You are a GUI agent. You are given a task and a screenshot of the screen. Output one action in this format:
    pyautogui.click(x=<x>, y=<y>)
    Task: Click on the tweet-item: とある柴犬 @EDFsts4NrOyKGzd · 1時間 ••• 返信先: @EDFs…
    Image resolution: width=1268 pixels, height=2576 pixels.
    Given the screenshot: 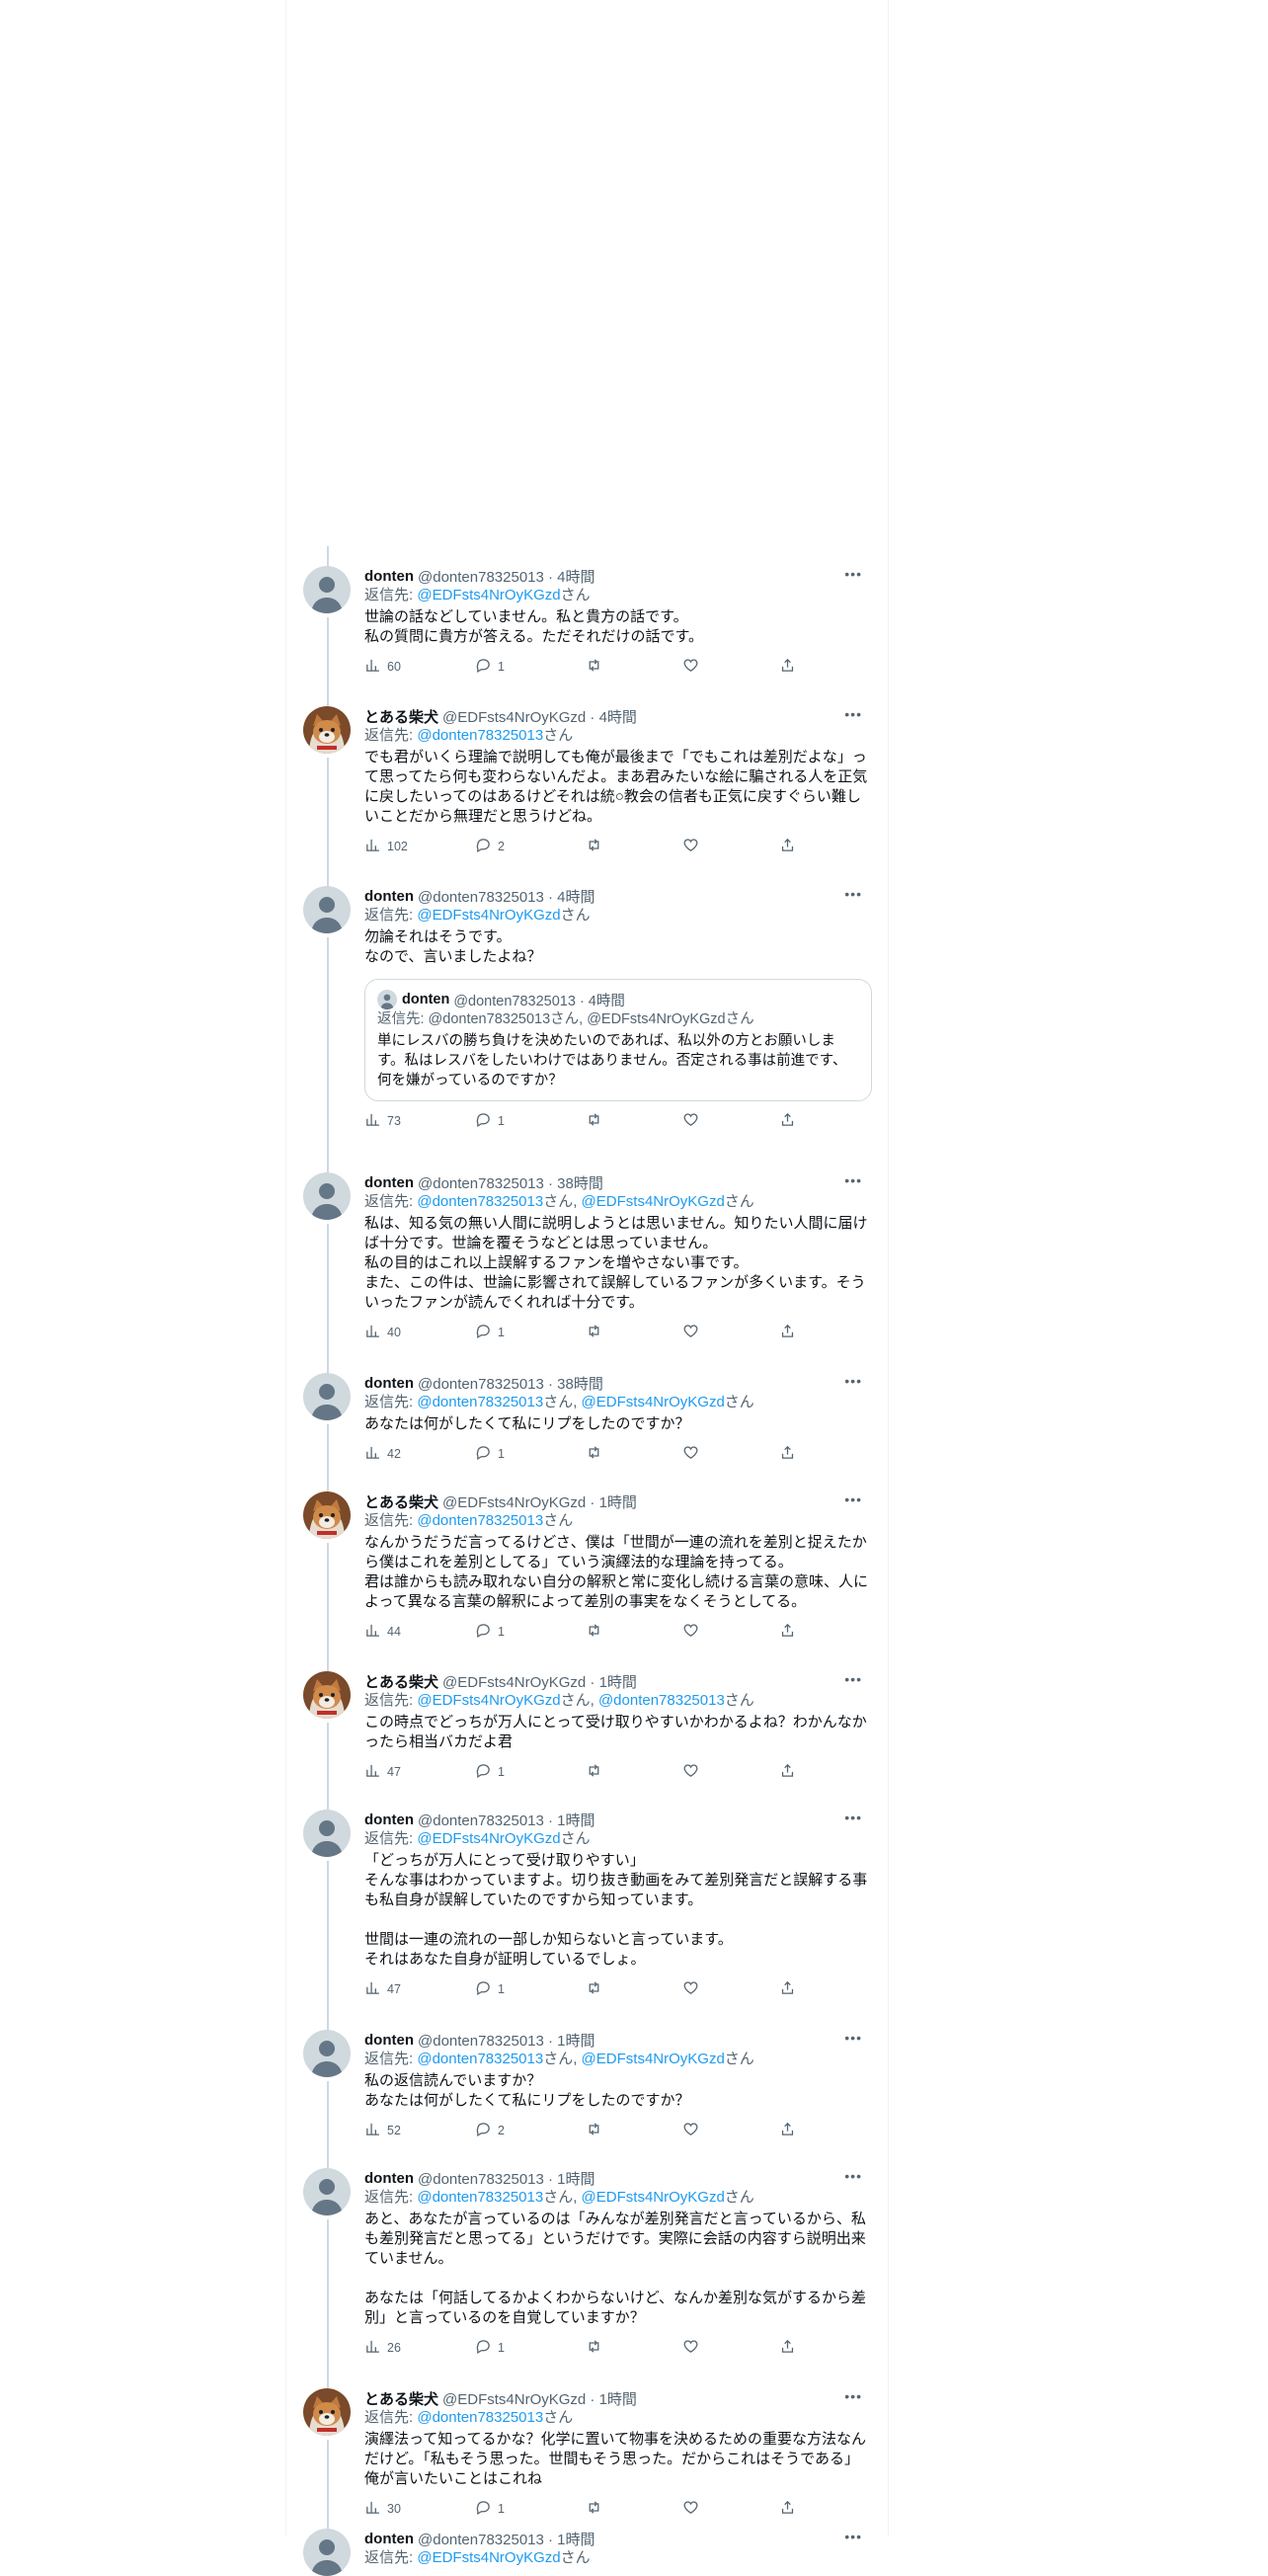 What is the action you would take?
    pyautogui.click(x=587, y=1729)
    